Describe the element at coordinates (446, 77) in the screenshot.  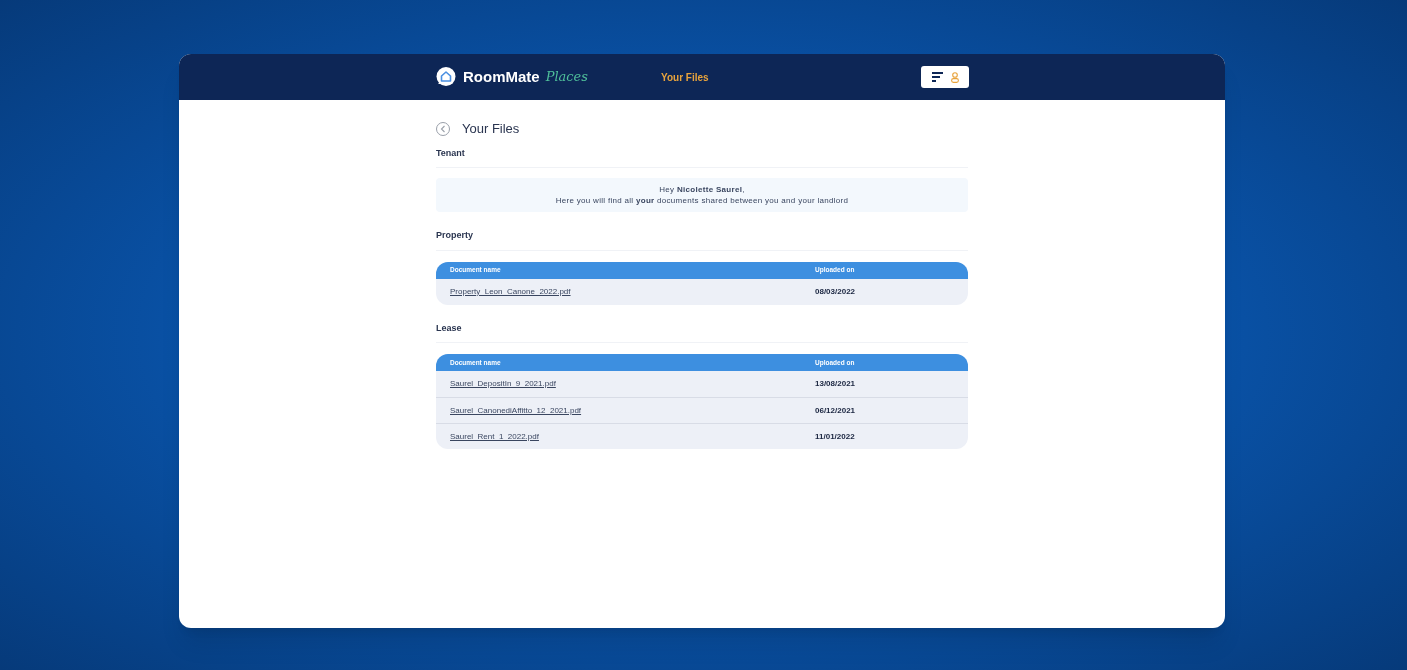
I see `house-bubble-logo-icon` at that location.